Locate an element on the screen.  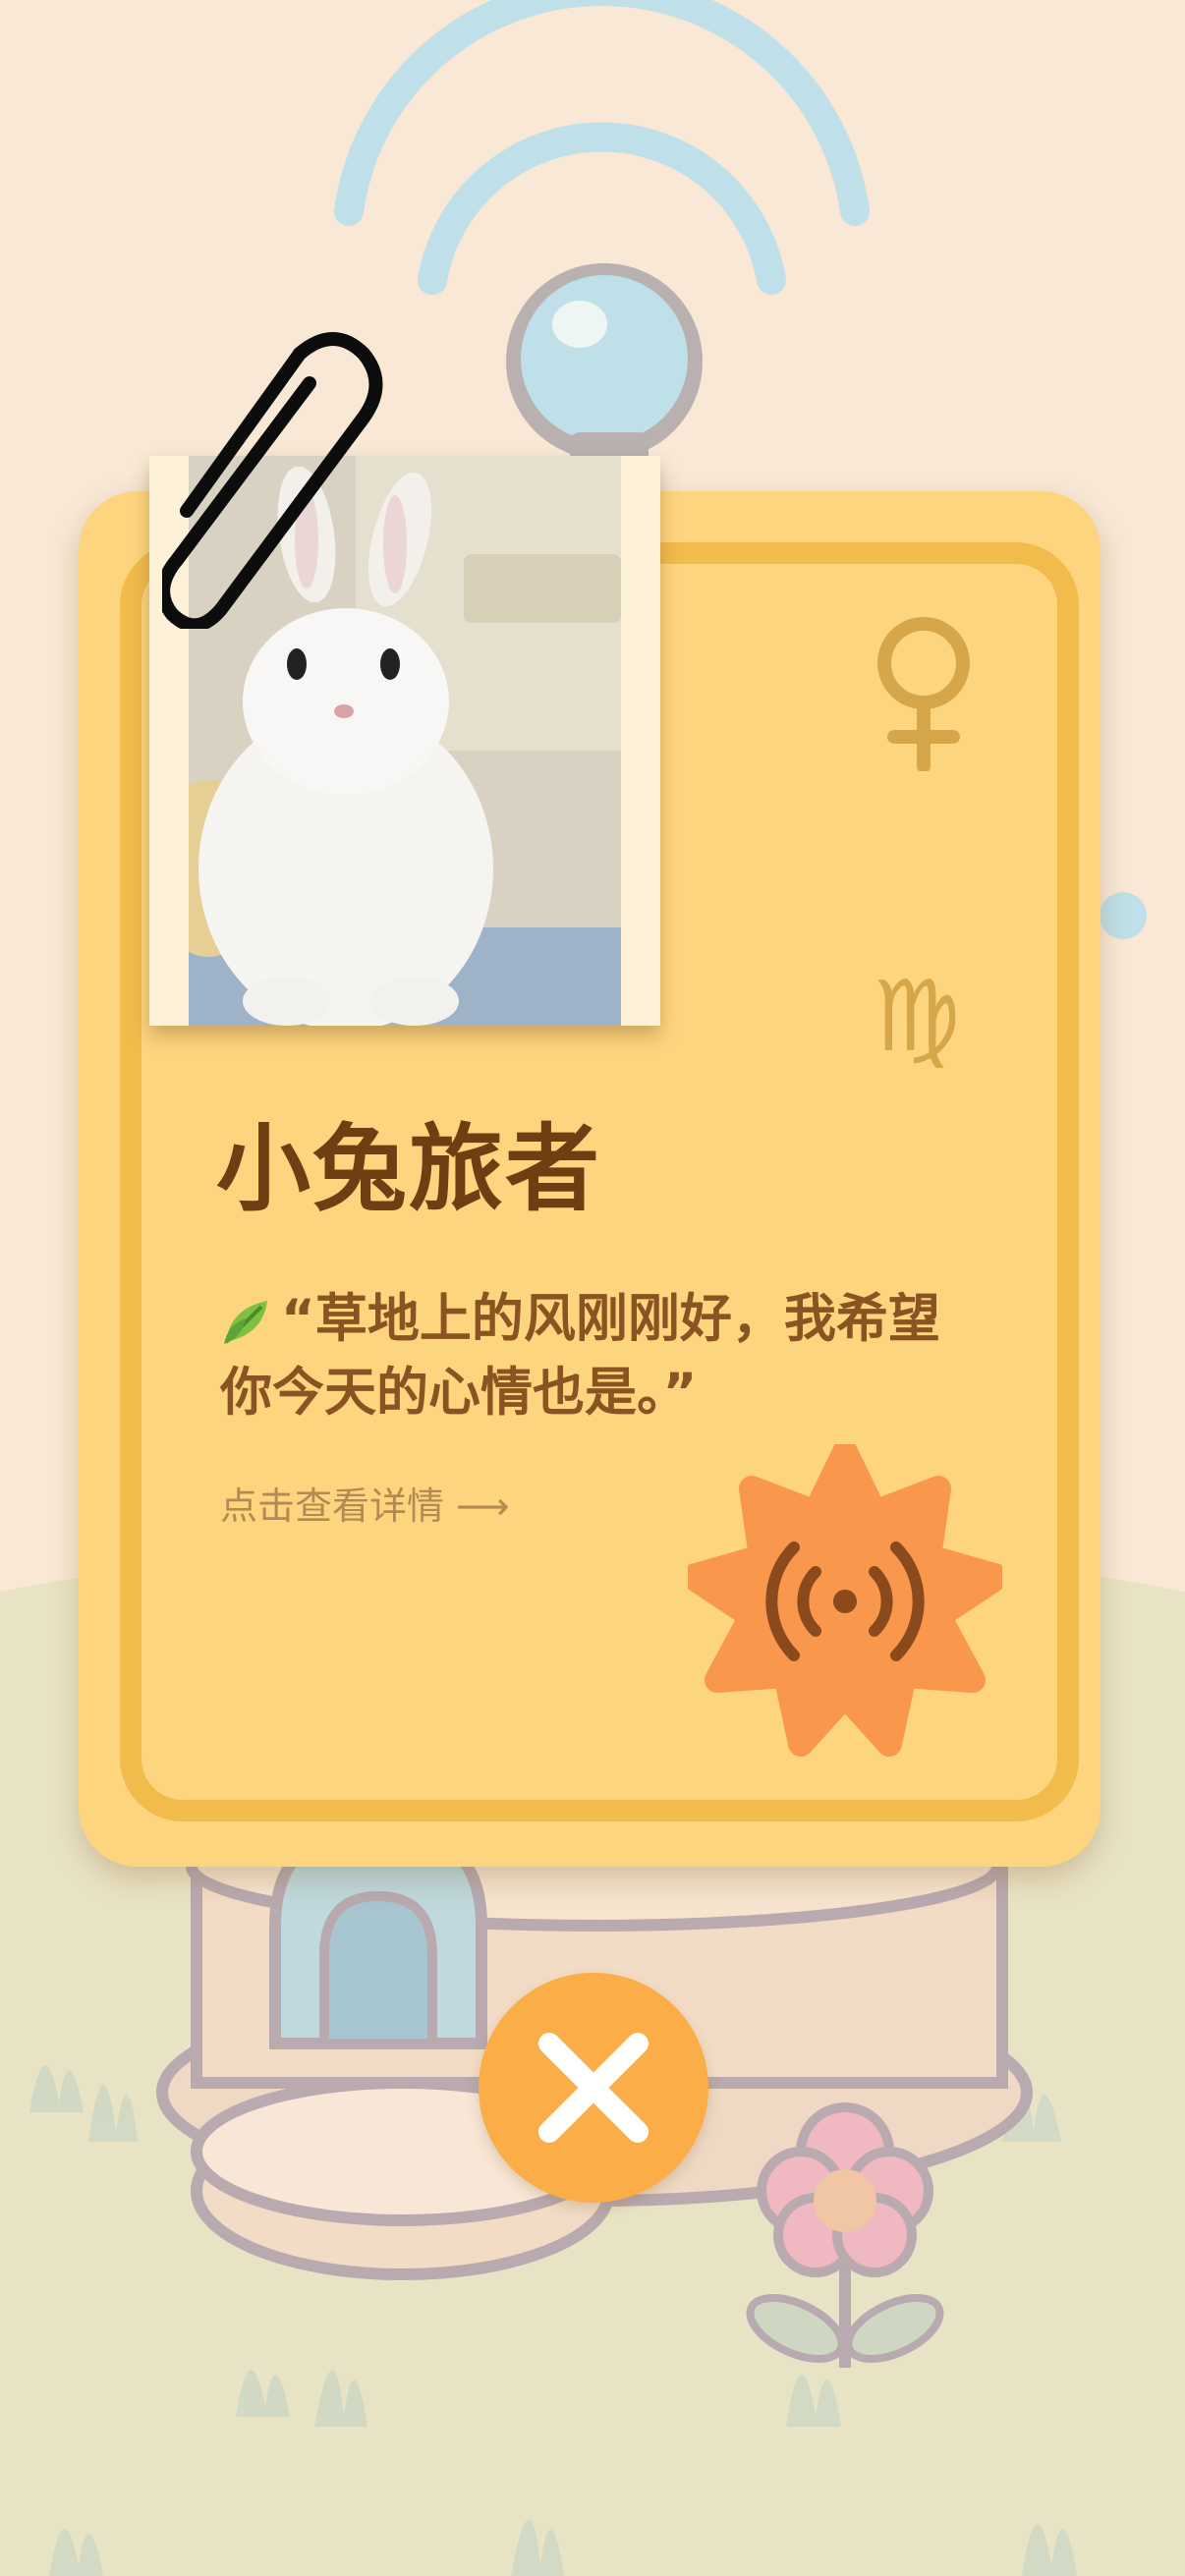
close-button is located at coordinates (594, 2088).